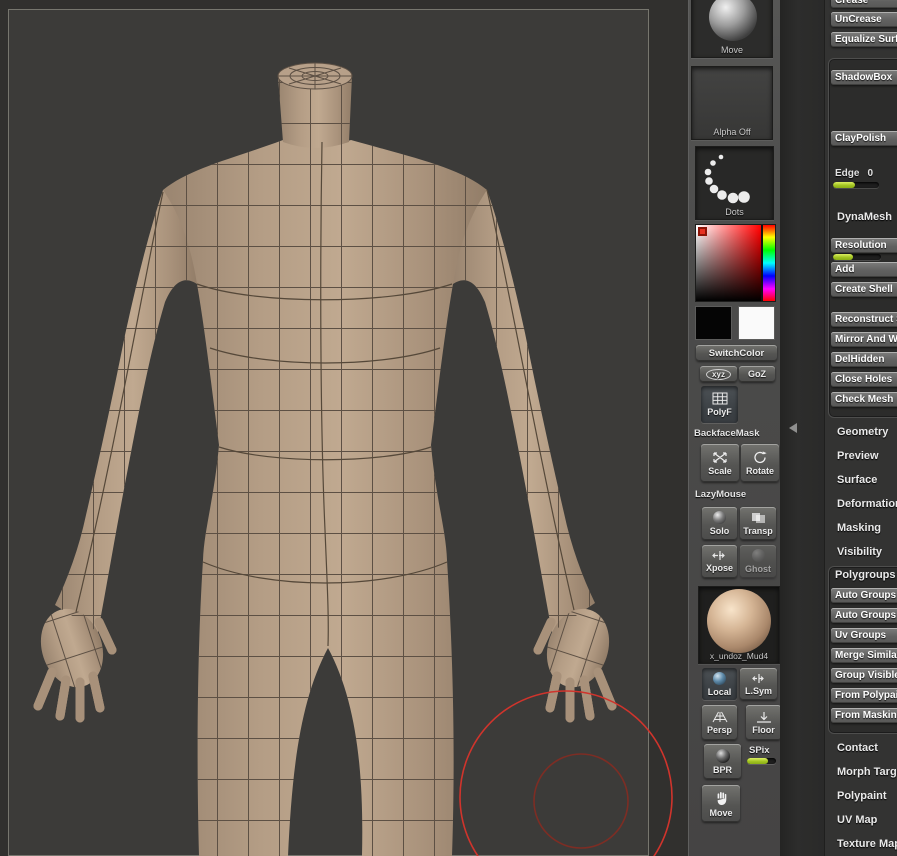 The image size is (897, 856). I want to click on floor-button: Floor, so click(763, 722).